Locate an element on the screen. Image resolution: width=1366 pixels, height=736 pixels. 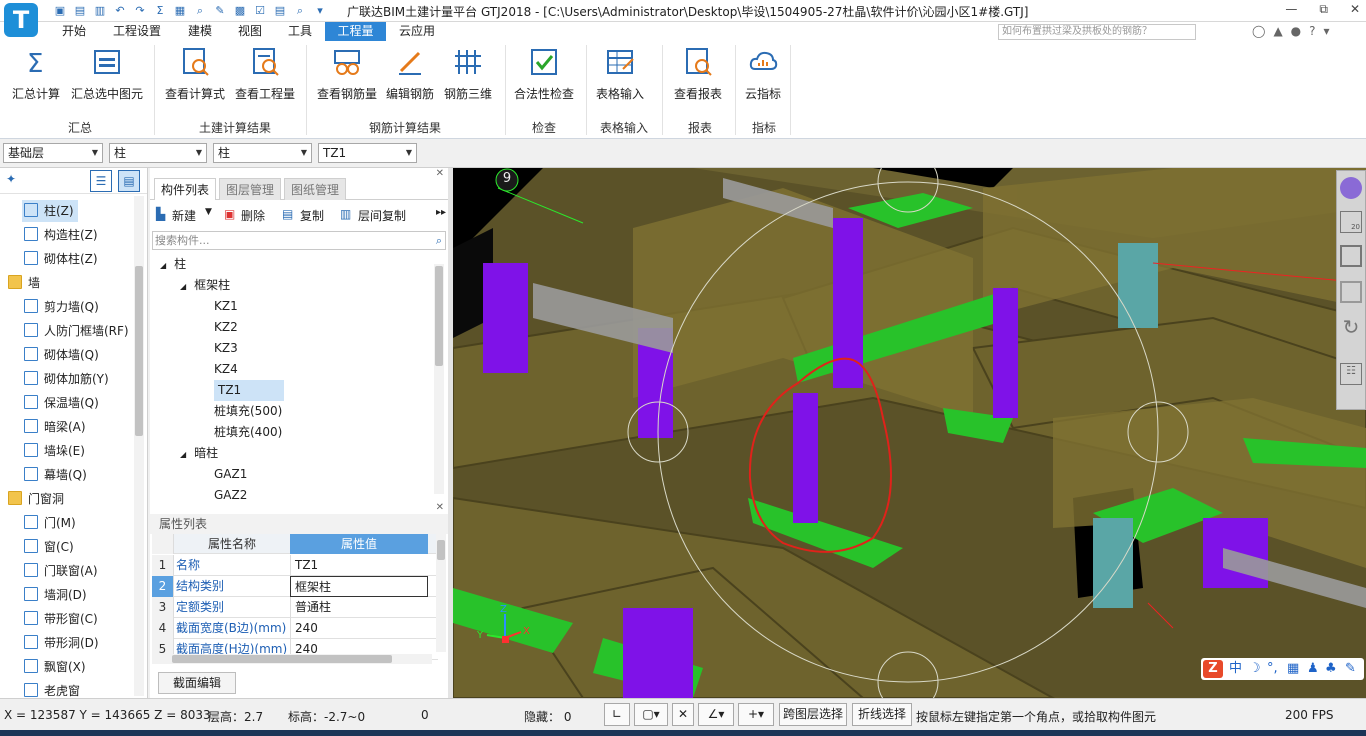
ime-chinese-mode: 中 is located at coordinates (1235, 669).